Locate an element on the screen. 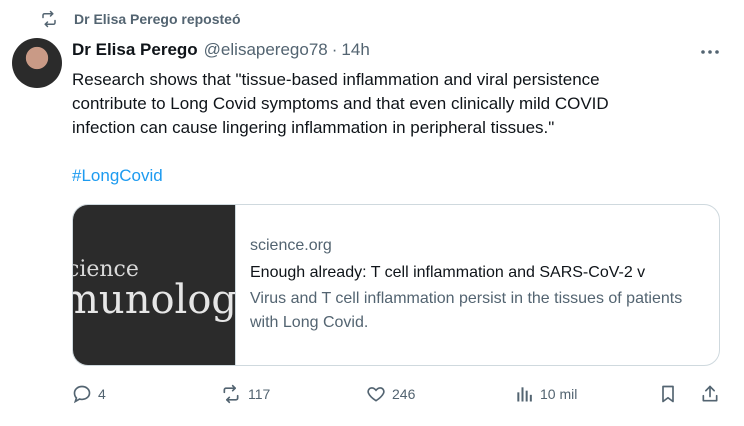 This screenshot has width=744, height=426. card-domain: science.org is located at coordinates (291, 245).